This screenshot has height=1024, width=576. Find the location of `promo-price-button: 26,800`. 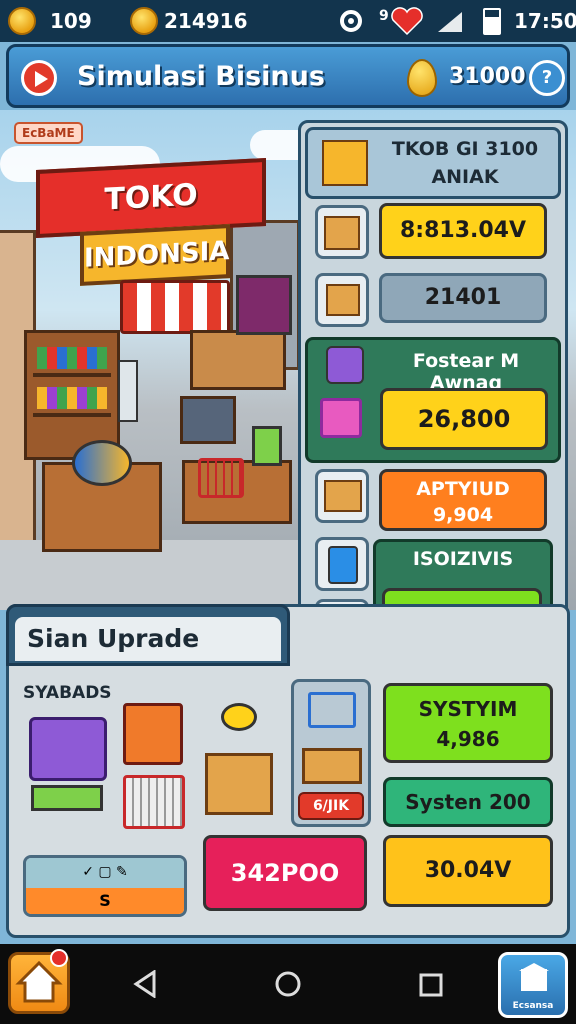

promo-price-button: 26,800 is located at coordinates (464, 419).